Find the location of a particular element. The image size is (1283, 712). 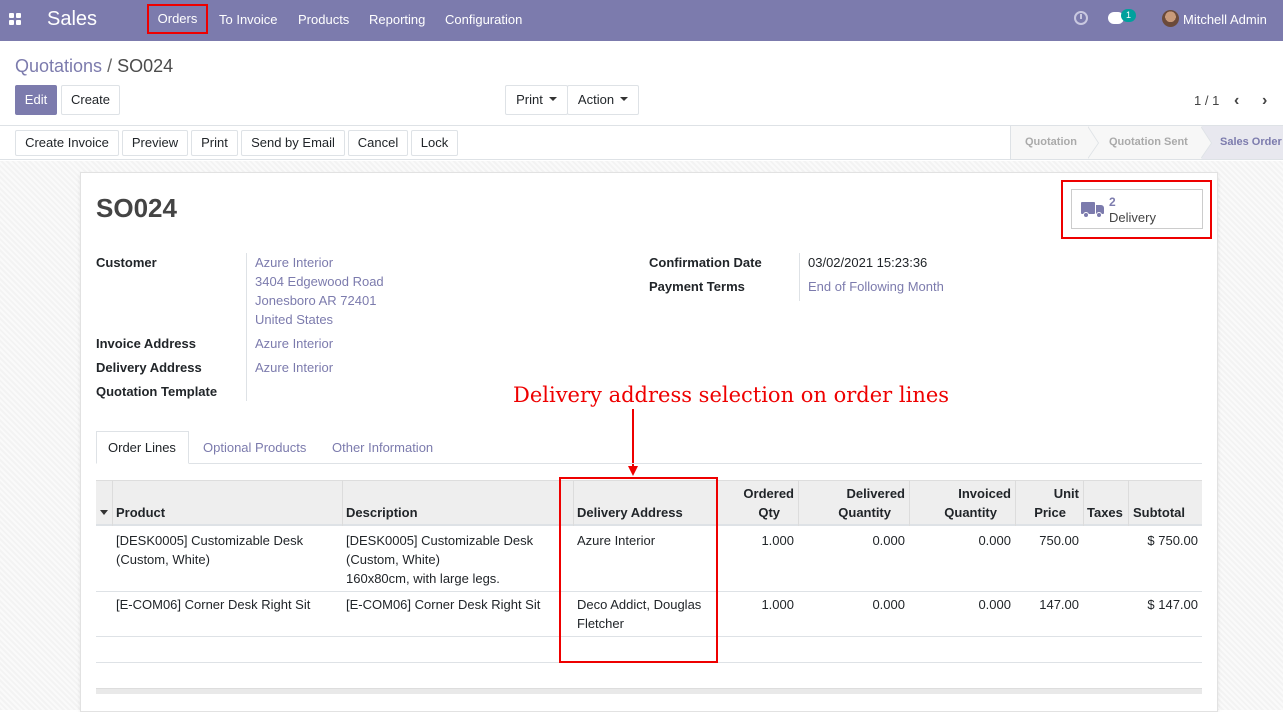

row-product: [DESK0005] Customizable Desk is located at coordinates (210, 540).